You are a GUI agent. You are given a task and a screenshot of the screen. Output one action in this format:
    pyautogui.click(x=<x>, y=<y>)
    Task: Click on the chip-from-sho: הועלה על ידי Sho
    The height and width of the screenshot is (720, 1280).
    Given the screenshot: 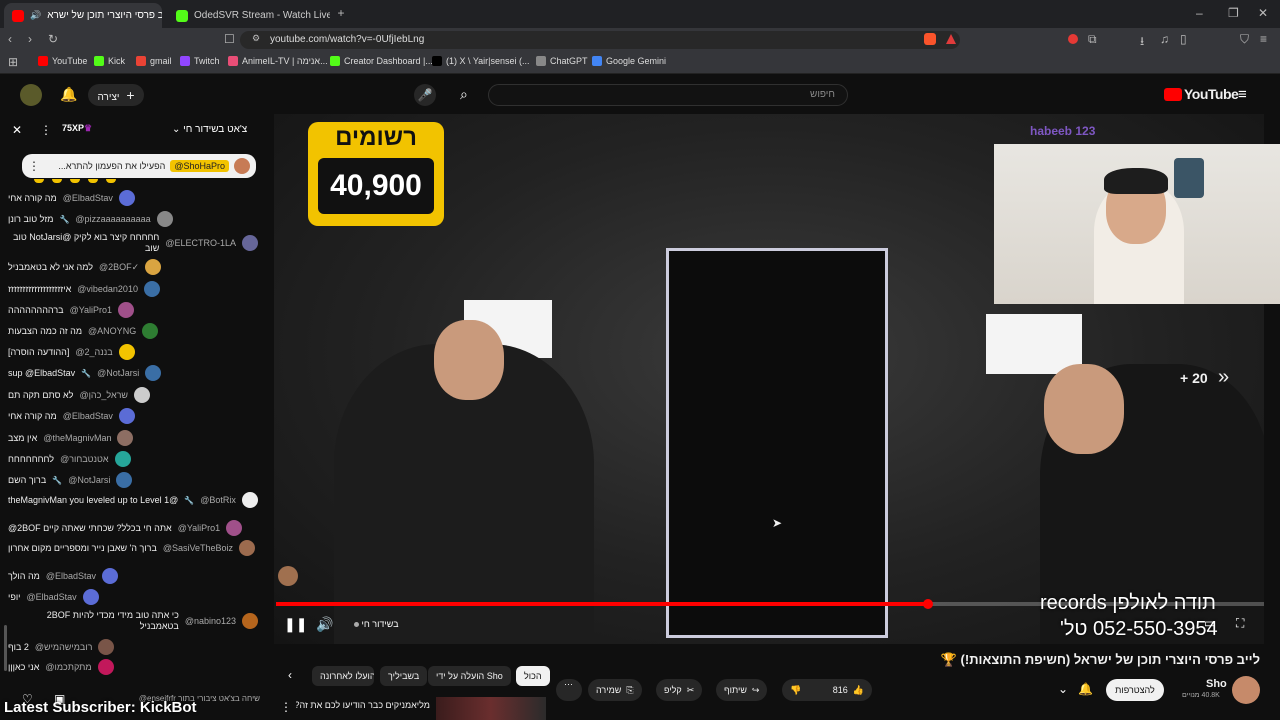 What is the action you would take?
    pyautogui.click(x=469, y=676)
    